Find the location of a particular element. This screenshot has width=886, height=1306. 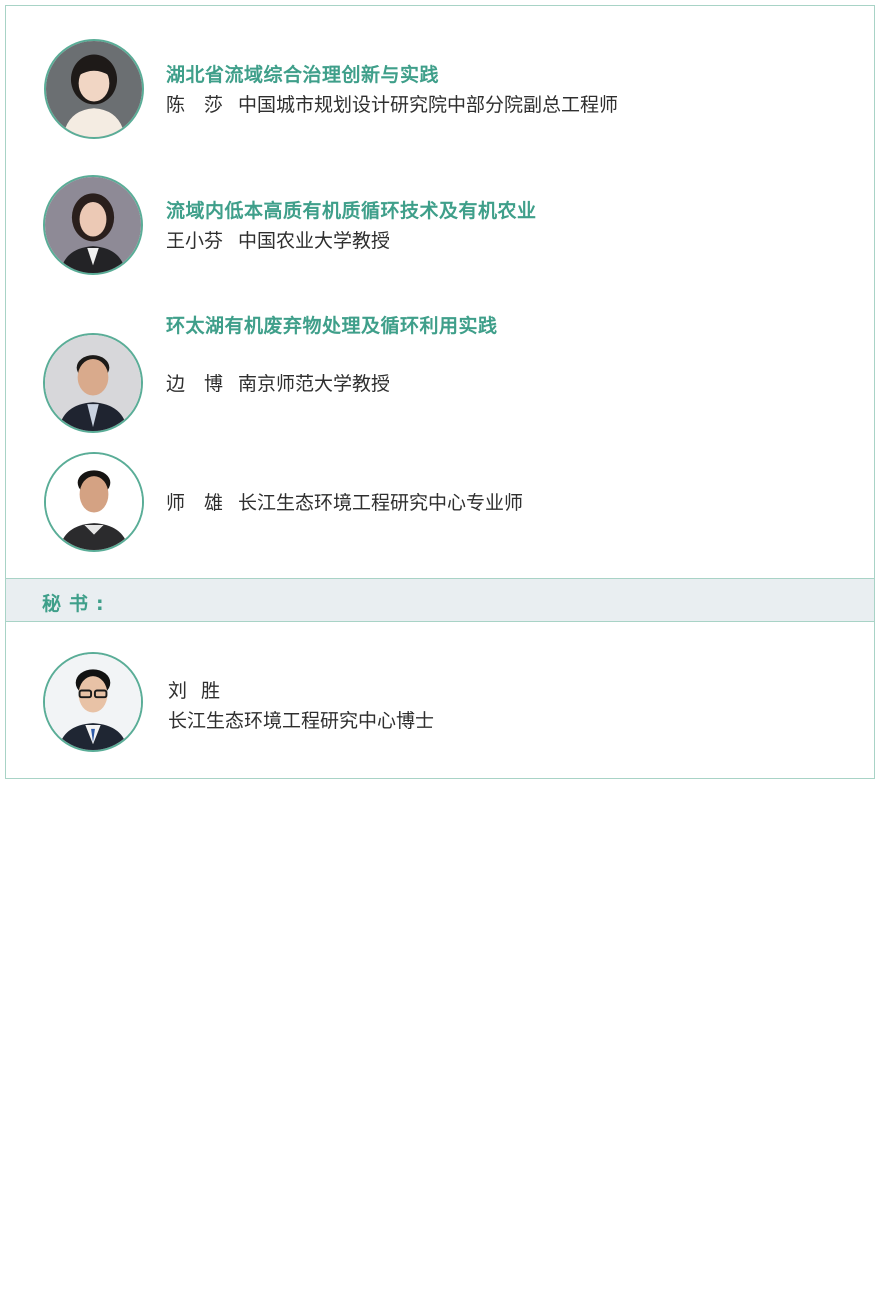

speaker-2-affiliation: 中国农业大学教授 is located at coordinates (314, 241).